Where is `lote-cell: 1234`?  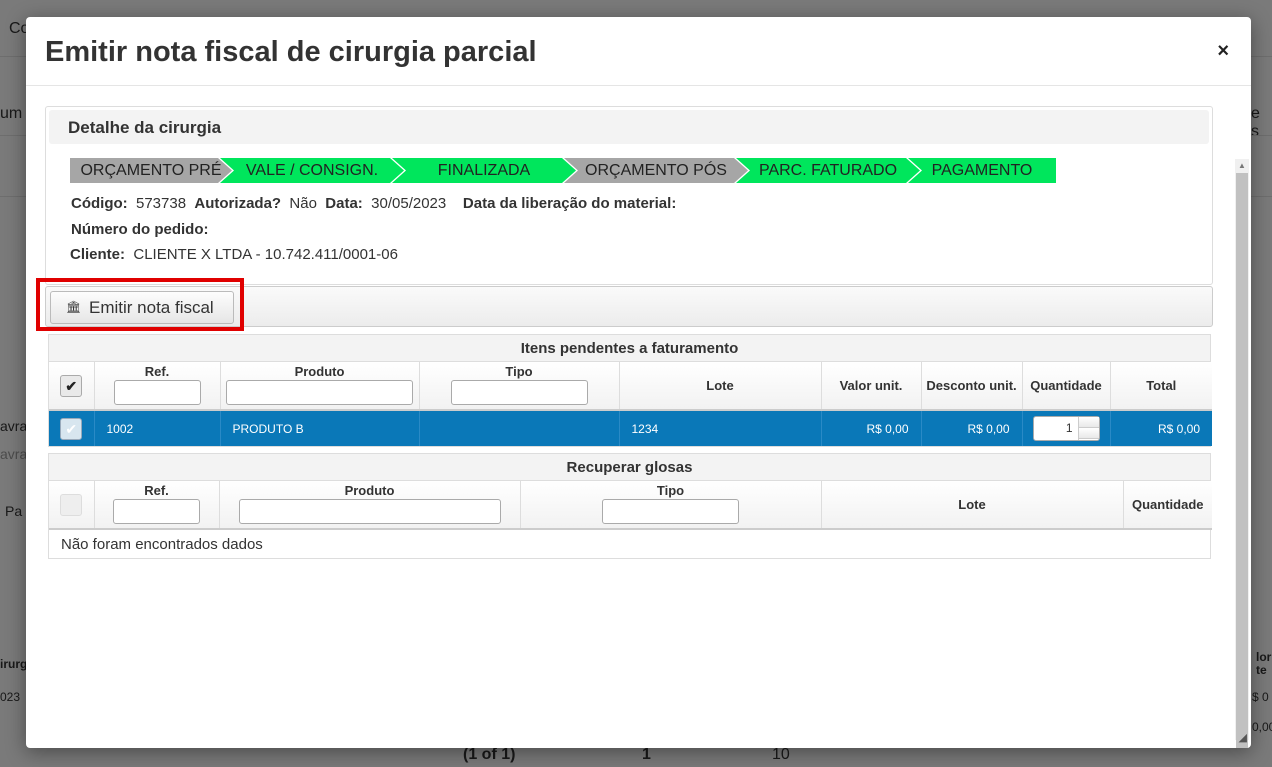 lote-cell: 1234 is located at coordinates (720, 428).